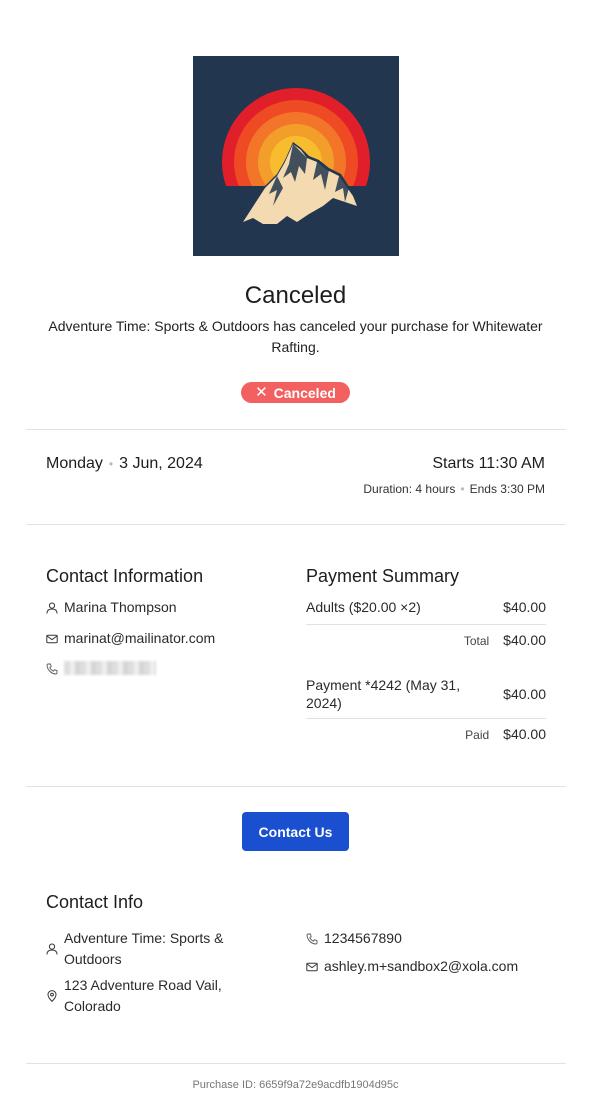  Describe the element at coordinates (383, 576) in the screenshot. I see `payment-summary-title: Payment Summary` at that location.